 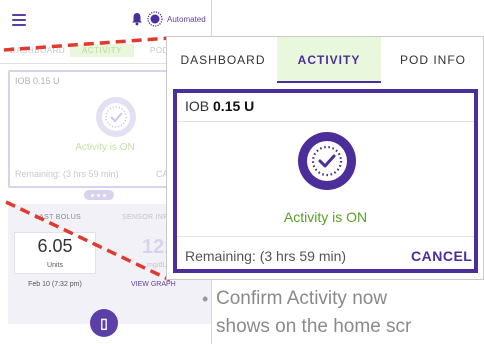 I want to click on caption-line-2: shows on the home scr, so click(x=314, y=326).